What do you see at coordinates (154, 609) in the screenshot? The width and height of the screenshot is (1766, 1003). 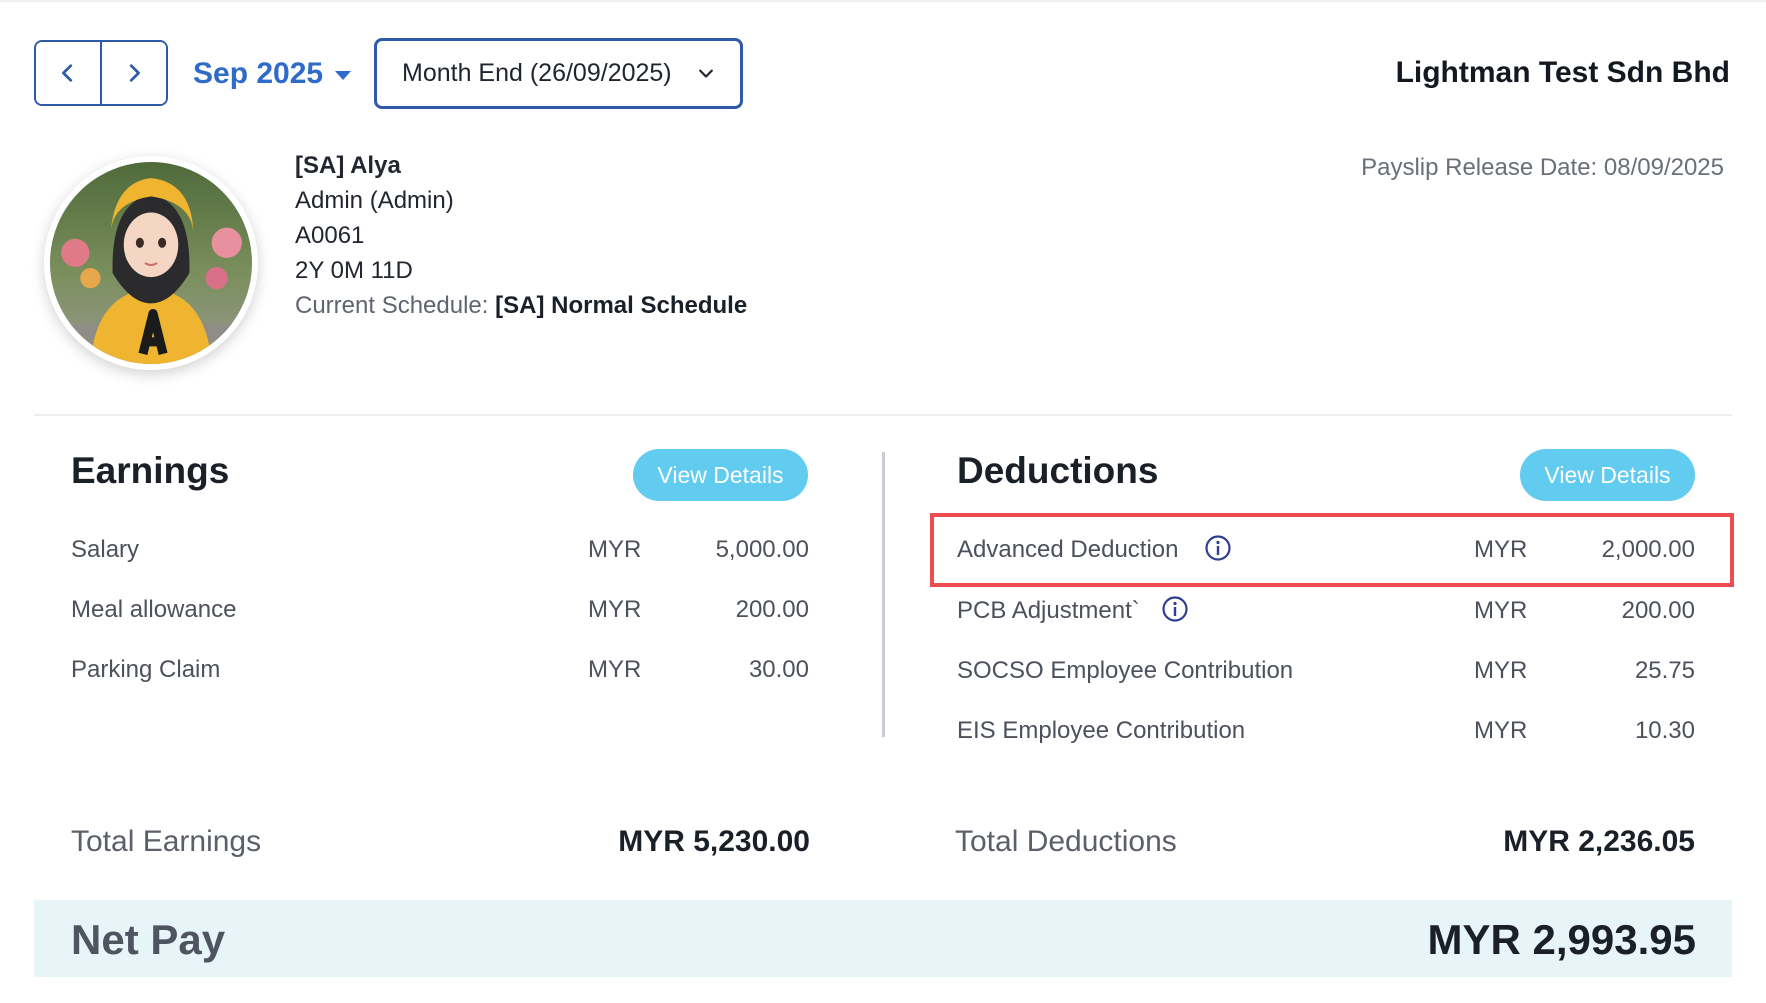 I see `earning-label: Meal allowance` at bounding box center [154, 609].